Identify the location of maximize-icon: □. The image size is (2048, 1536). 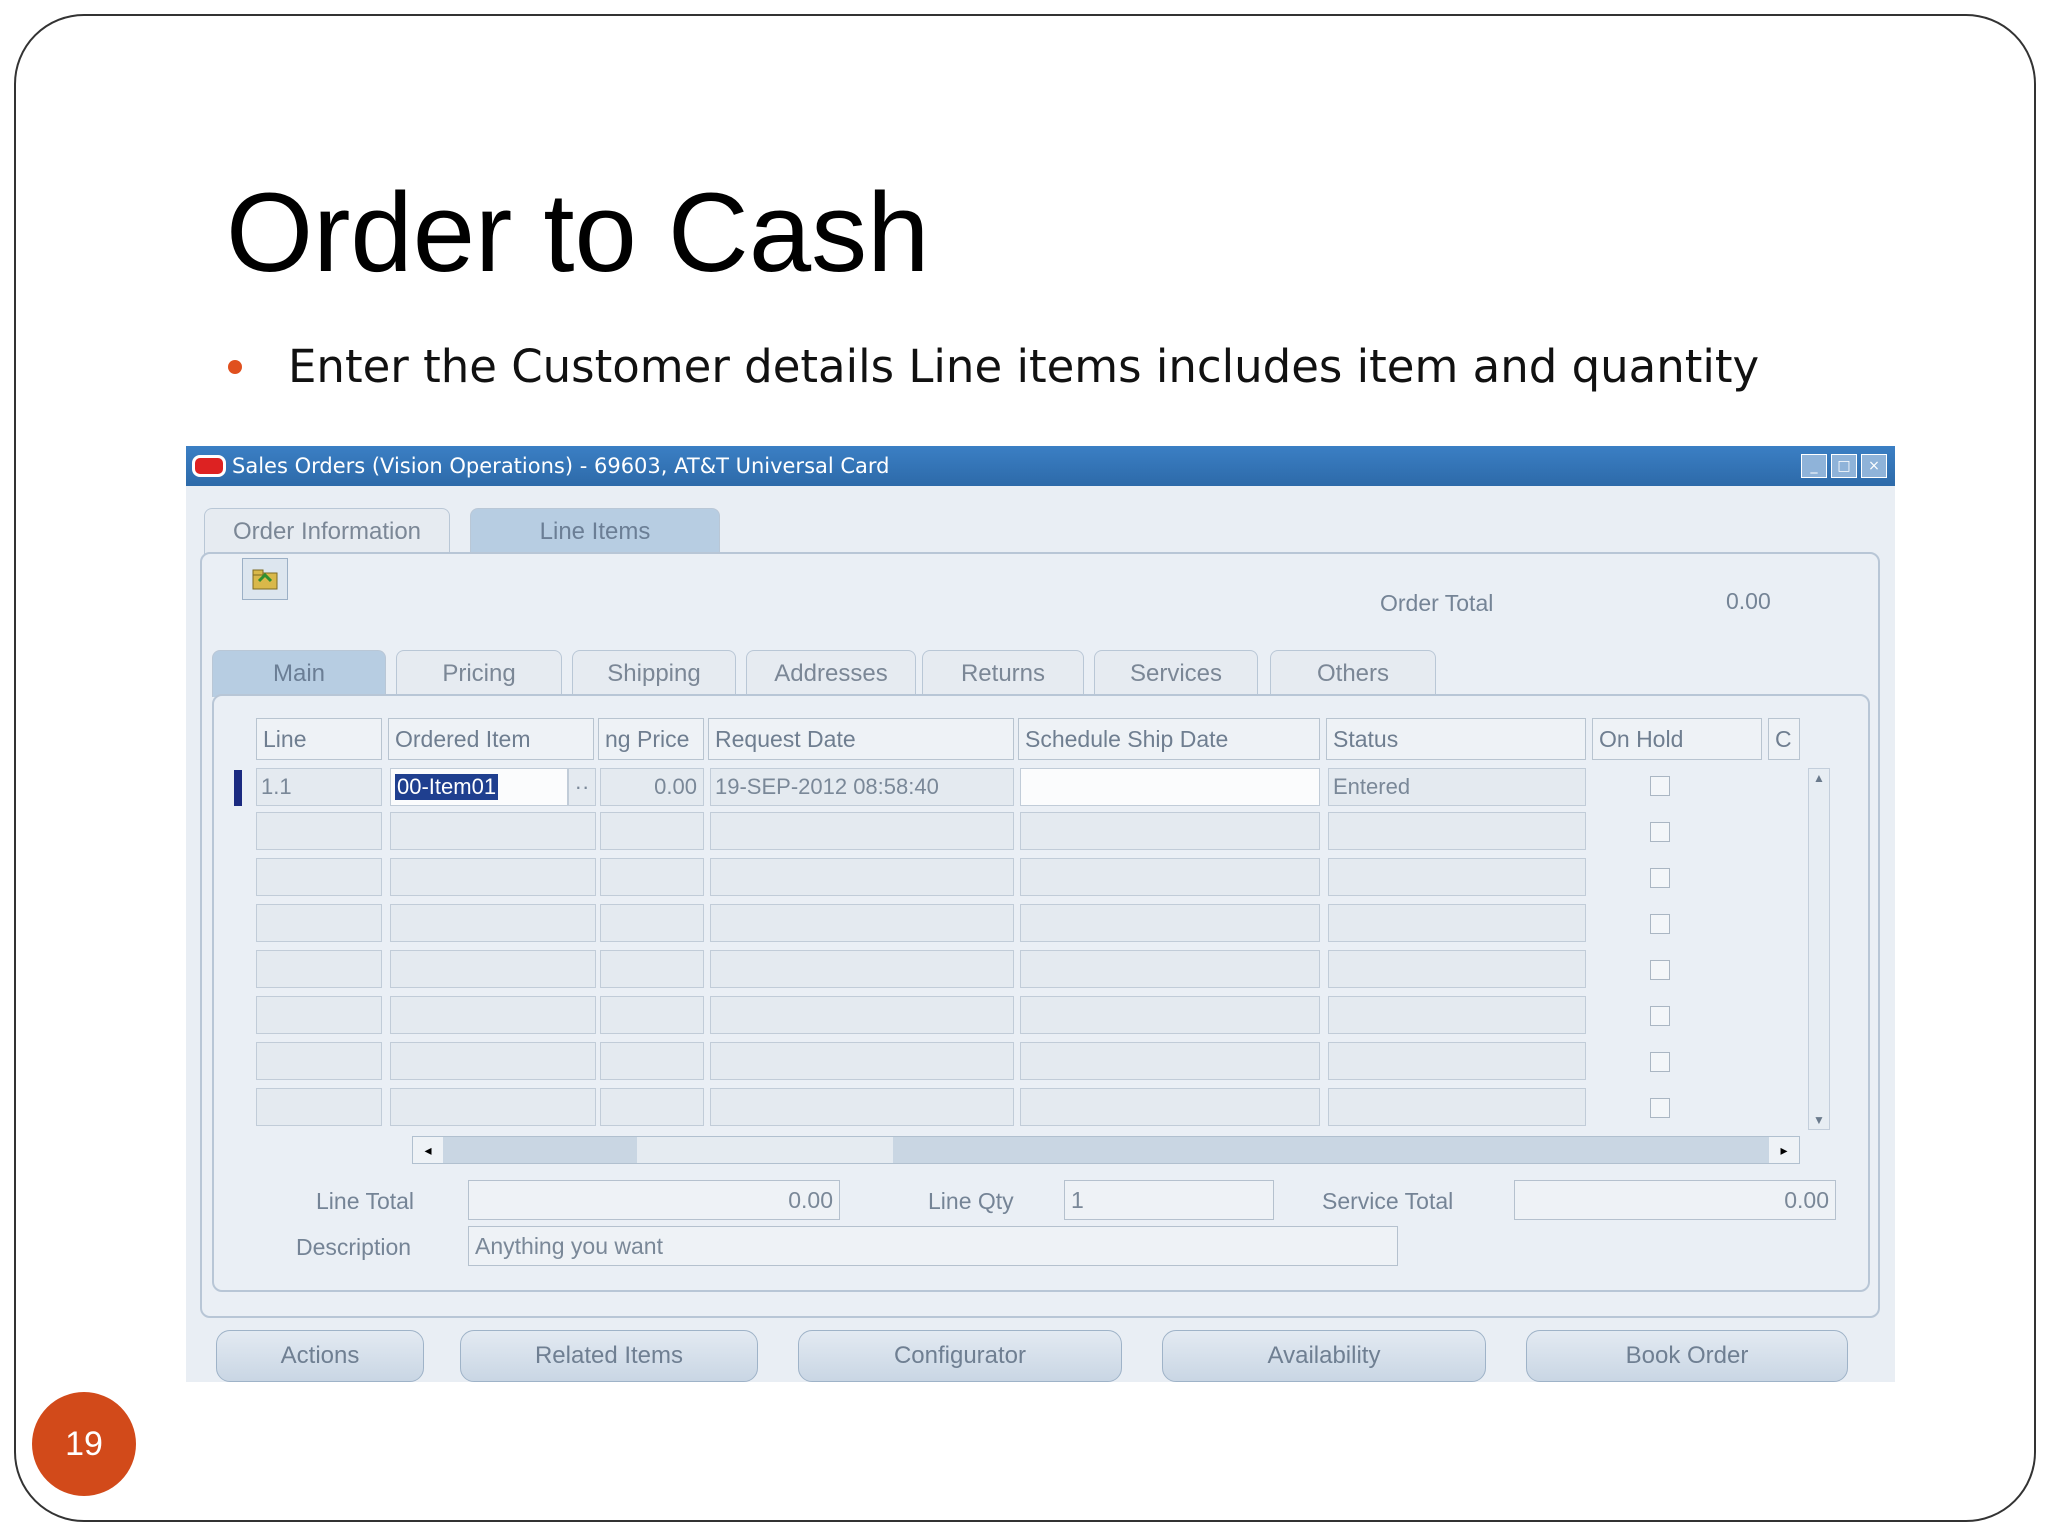
(1844, 466).